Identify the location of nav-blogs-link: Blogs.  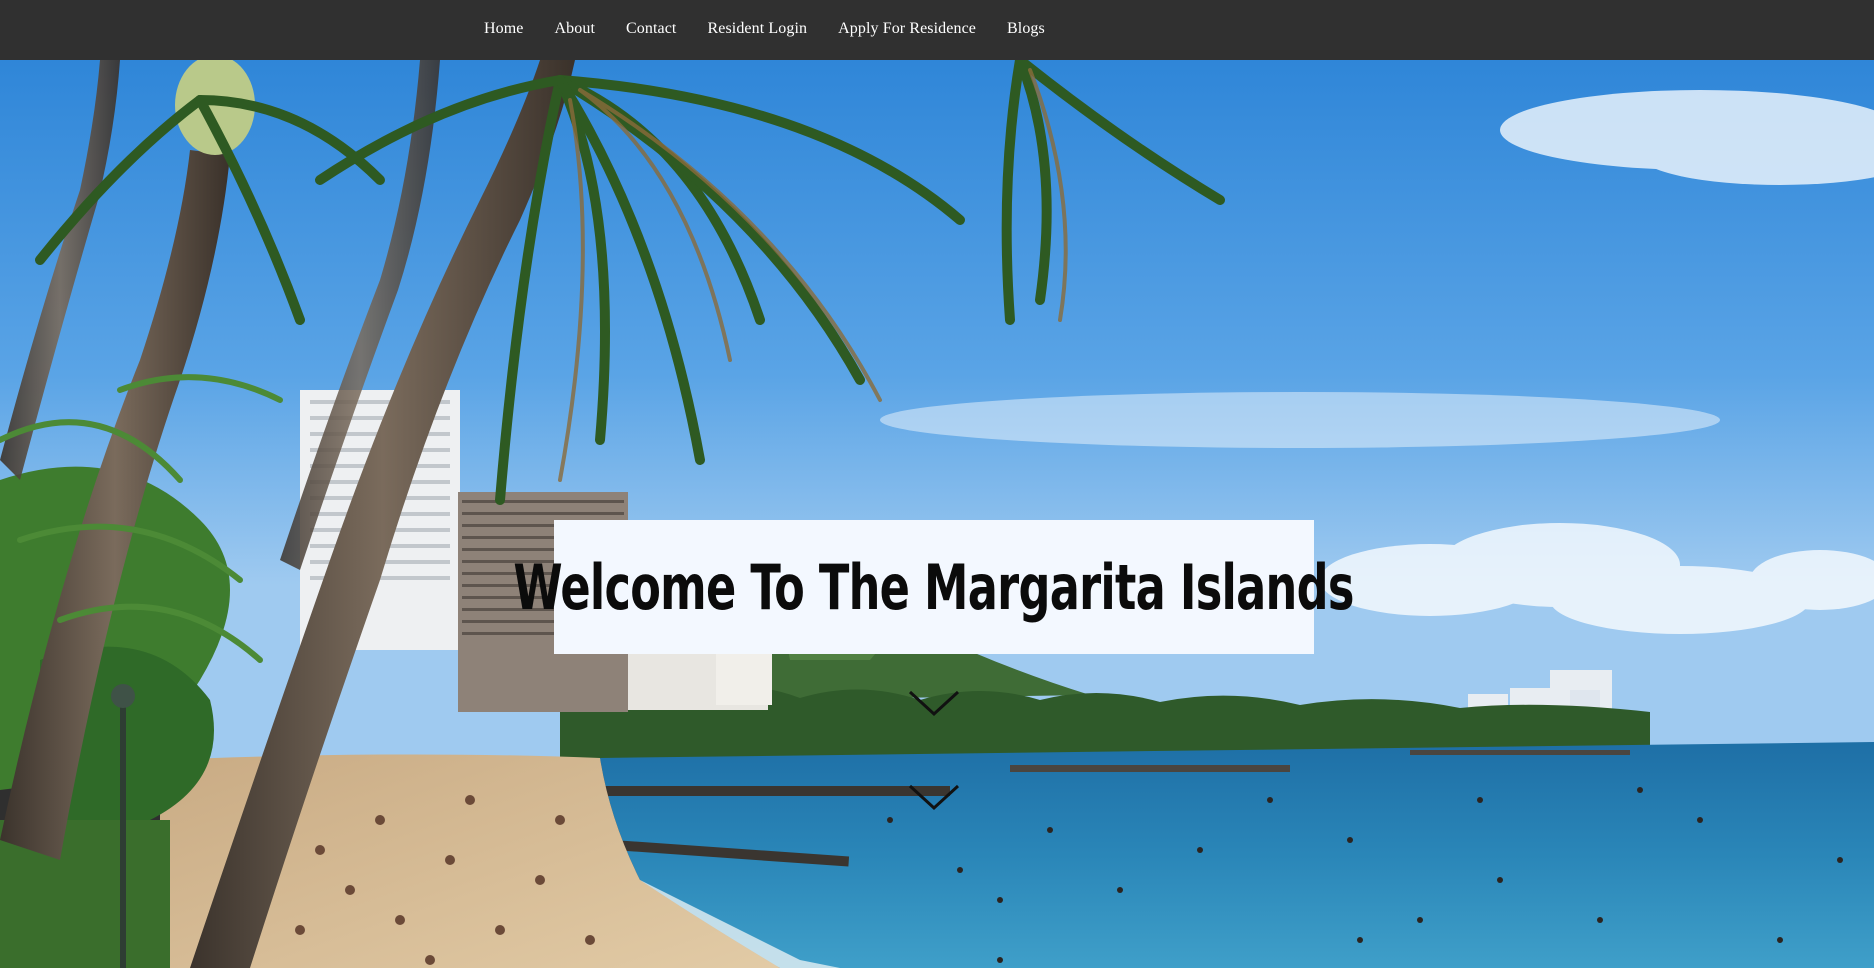
(1026, 28).